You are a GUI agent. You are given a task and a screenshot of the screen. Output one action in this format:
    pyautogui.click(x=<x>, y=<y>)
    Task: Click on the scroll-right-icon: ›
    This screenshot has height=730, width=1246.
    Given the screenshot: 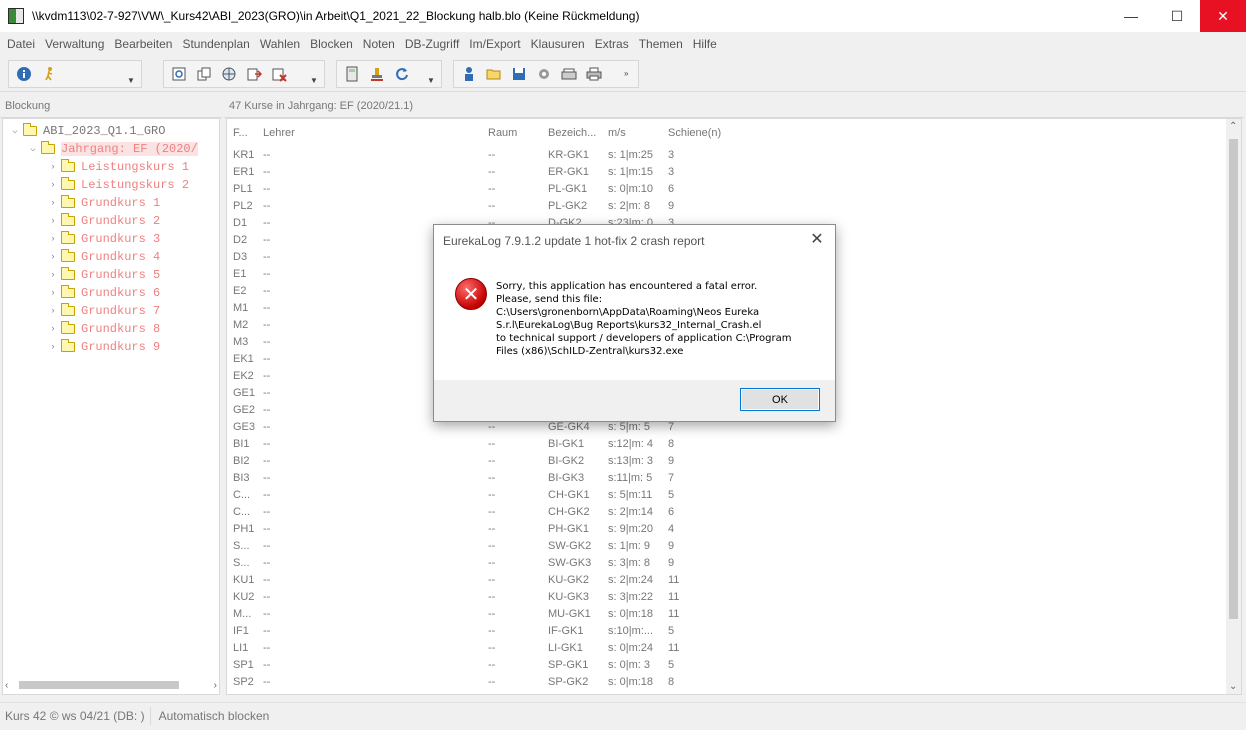 What is the action you would take?
    pyautogui.click(x=215, y=685)
    